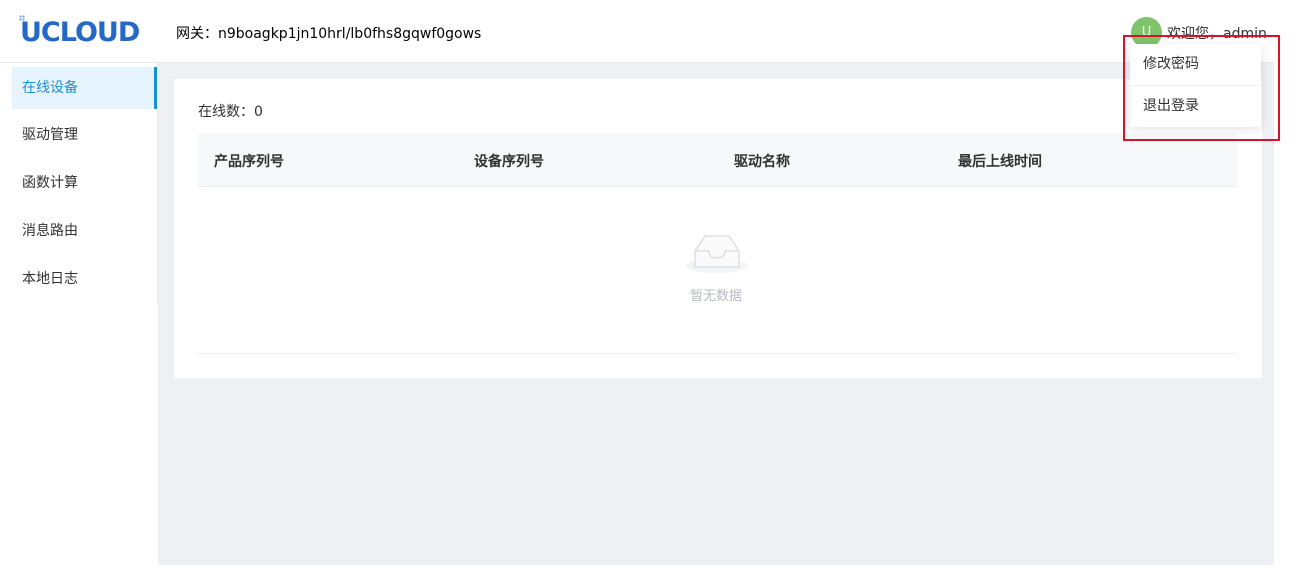 Image resolution: width=1298 pixels, height=583 pixels. What do you see at coordinates (717, 254) in the screenshot?
I see `empty-inbox-icon` at bounding box center [717, 254].